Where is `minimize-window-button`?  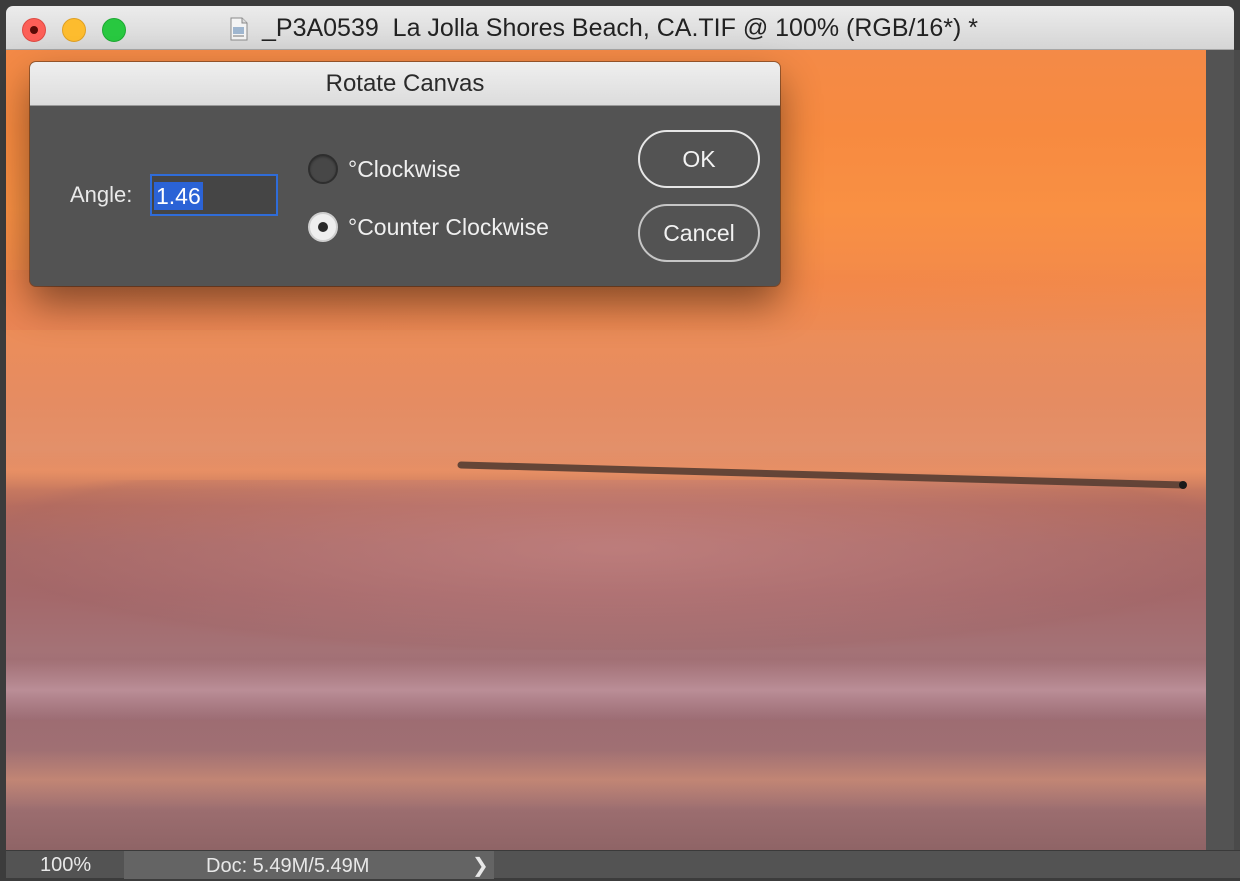 minimize-window-button is located at coordinates (74, 30).